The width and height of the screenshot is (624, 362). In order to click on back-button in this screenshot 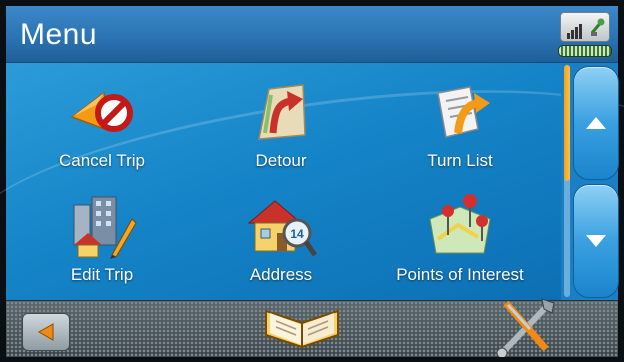, I will do `click(46, 332)`.